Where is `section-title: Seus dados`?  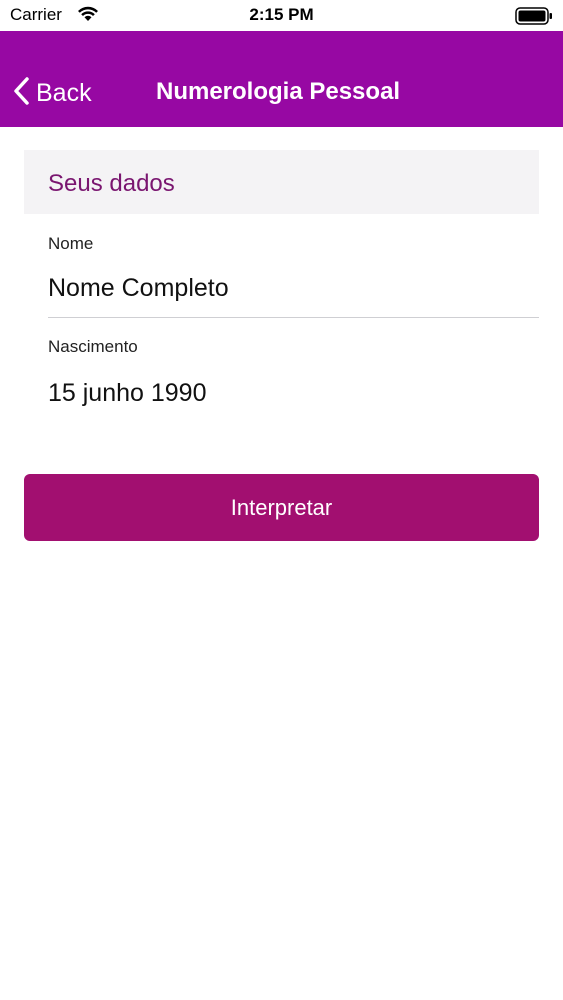
section-title: Seus dados is located at coordinates (111, 183).